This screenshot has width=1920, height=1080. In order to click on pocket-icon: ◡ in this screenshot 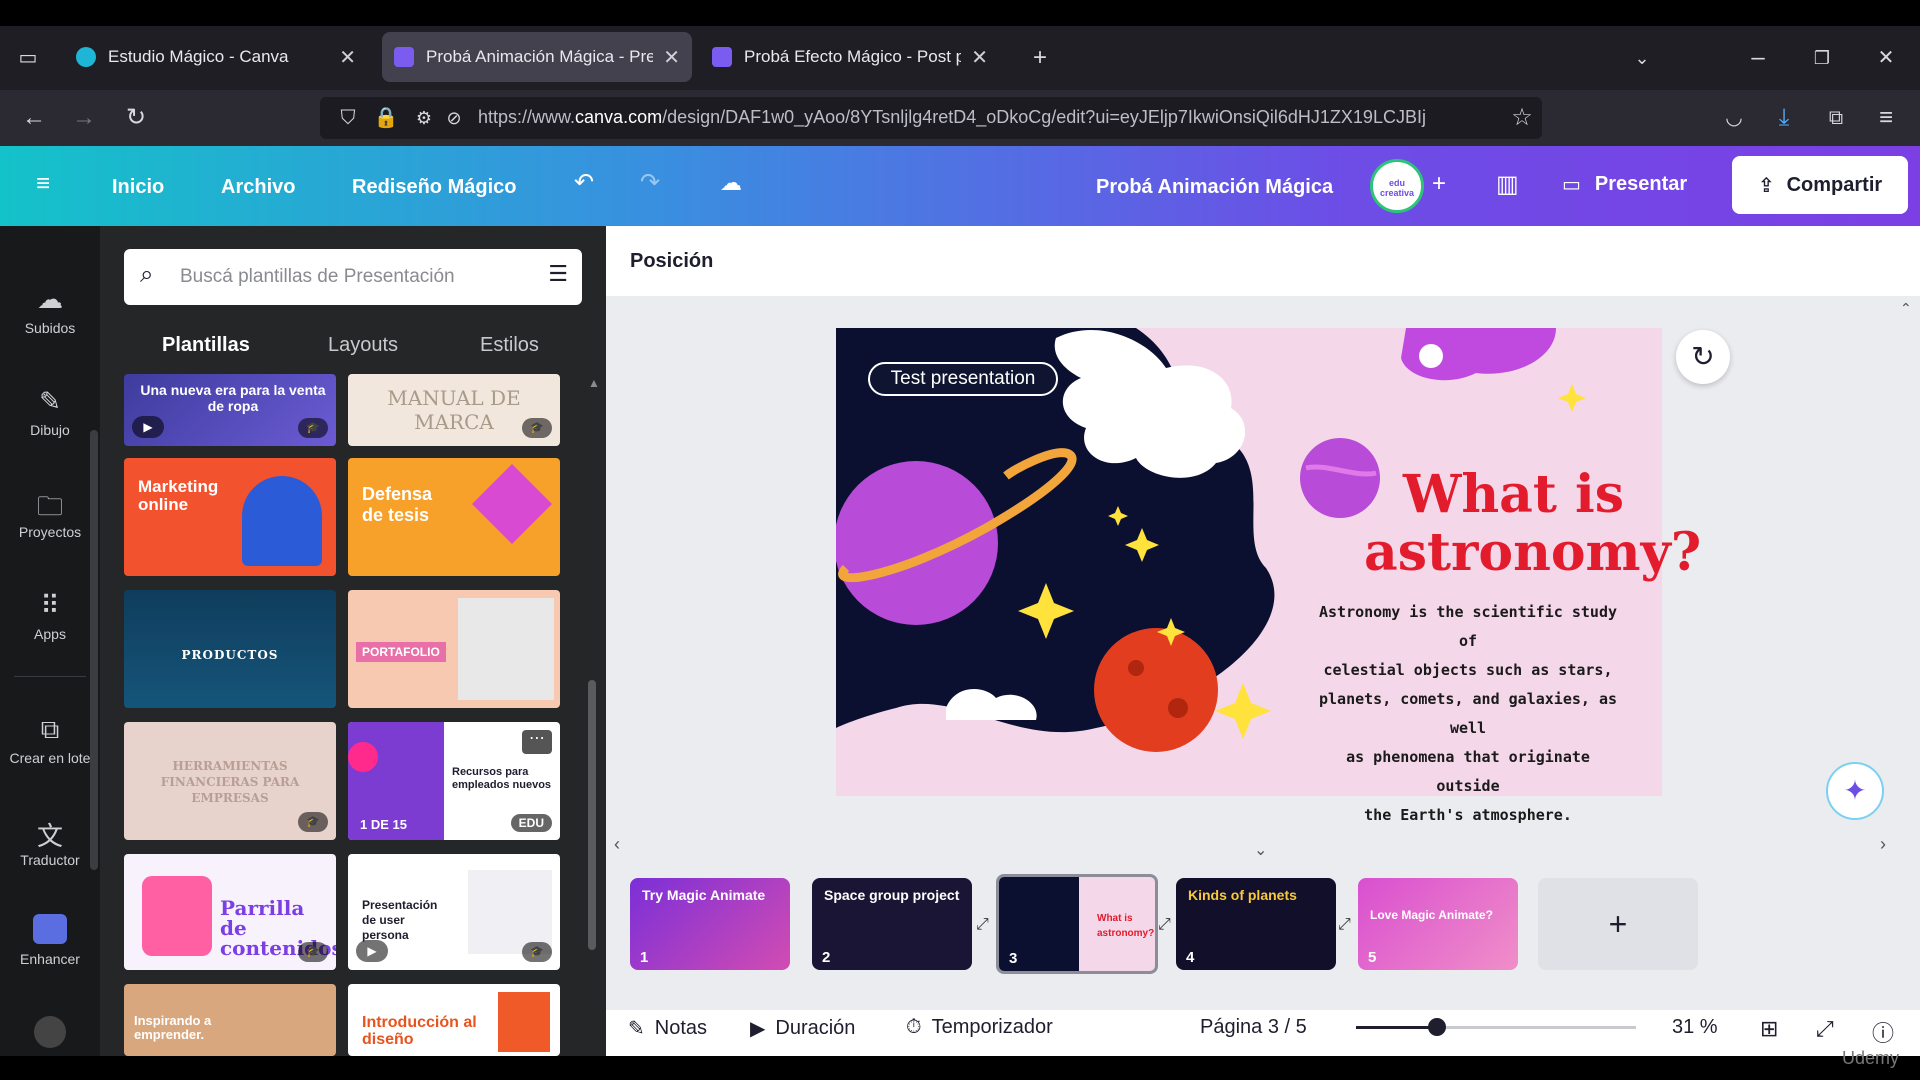, I will do `click(1734, 118)`.